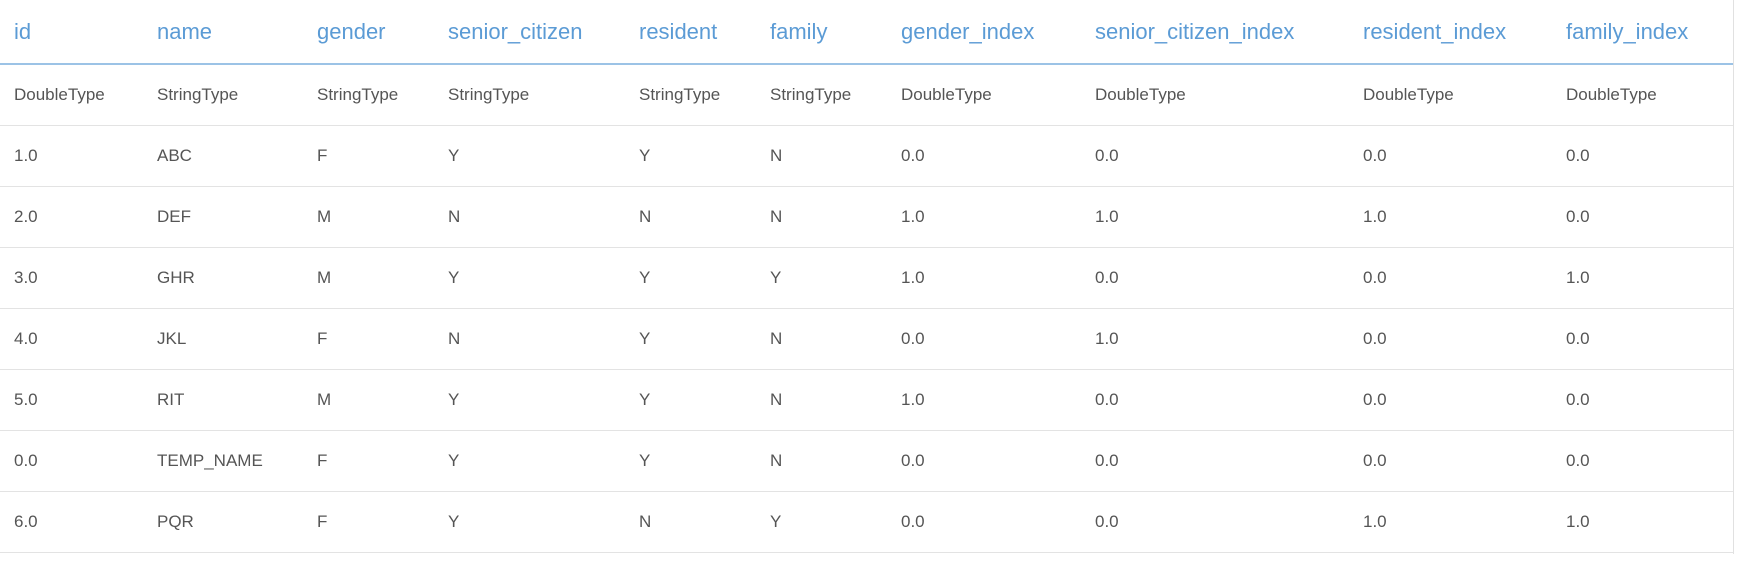 The image size is (1742, 571). I want to click on table-cell-name: GHR, so click(223, 278).